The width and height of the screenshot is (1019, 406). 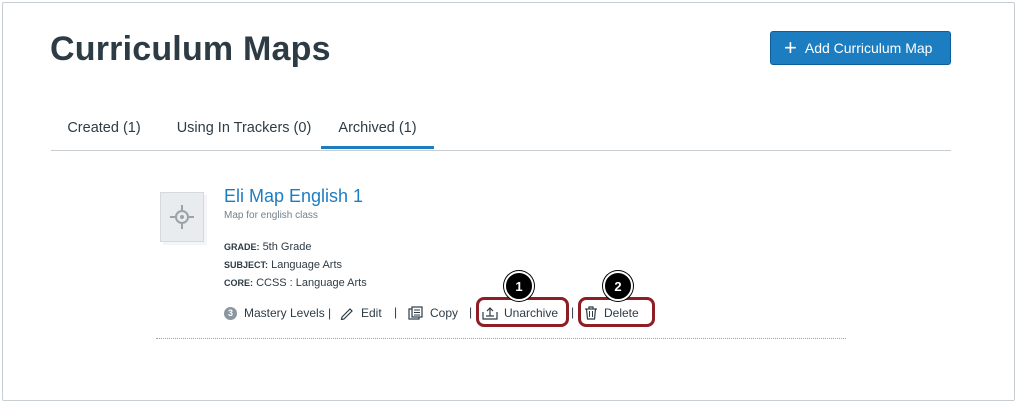 I want to click on page-title: Curriculum Maps, so click(x=190, y=49).